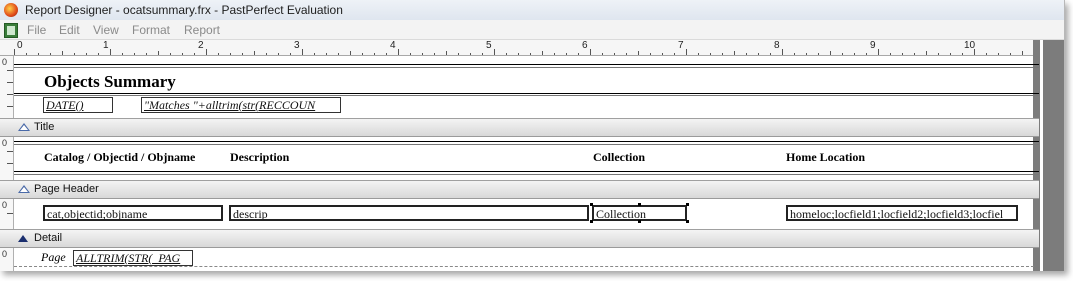  I want to click on detail-field-catalog: cat,objectid;objname, so click(133, 213).